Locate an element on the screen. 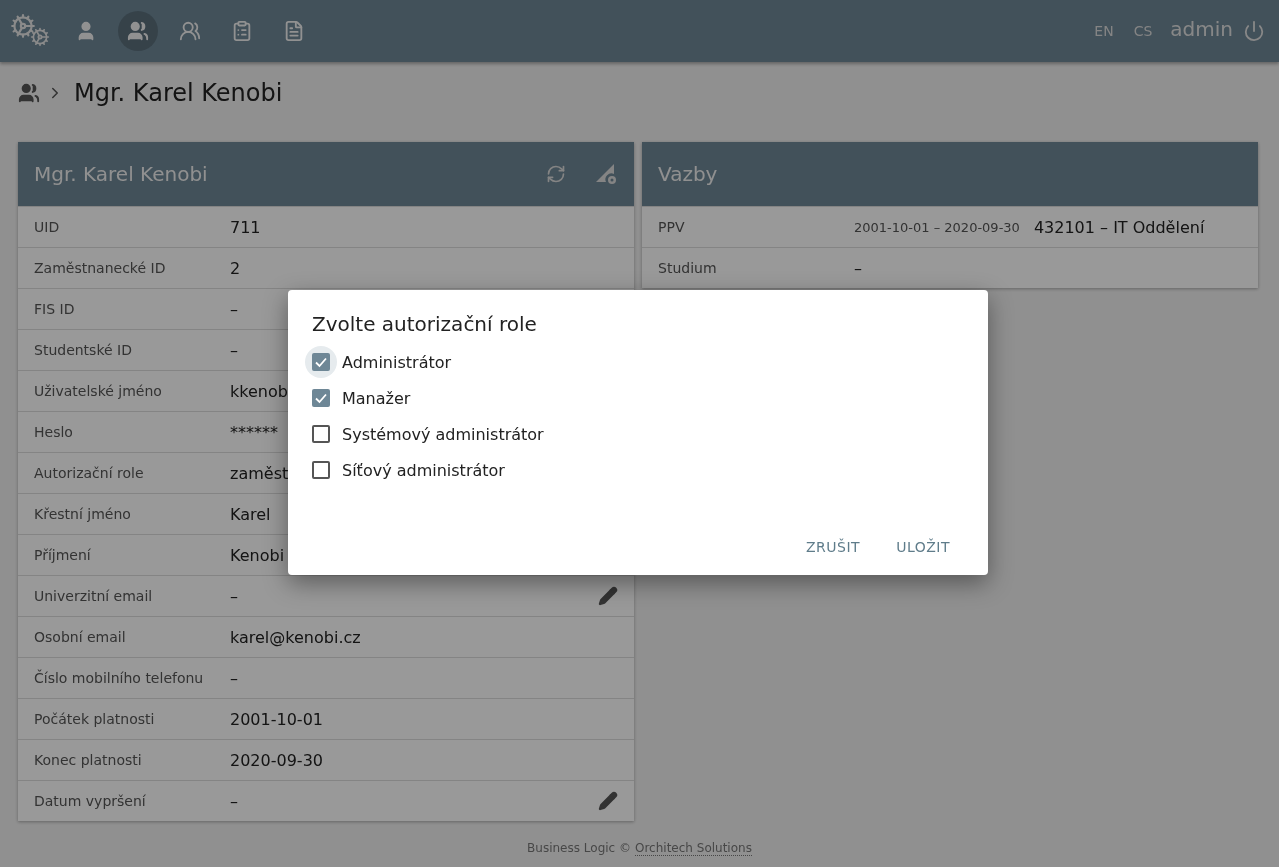  role-label: Manažer is located at coordinates (376, 398).